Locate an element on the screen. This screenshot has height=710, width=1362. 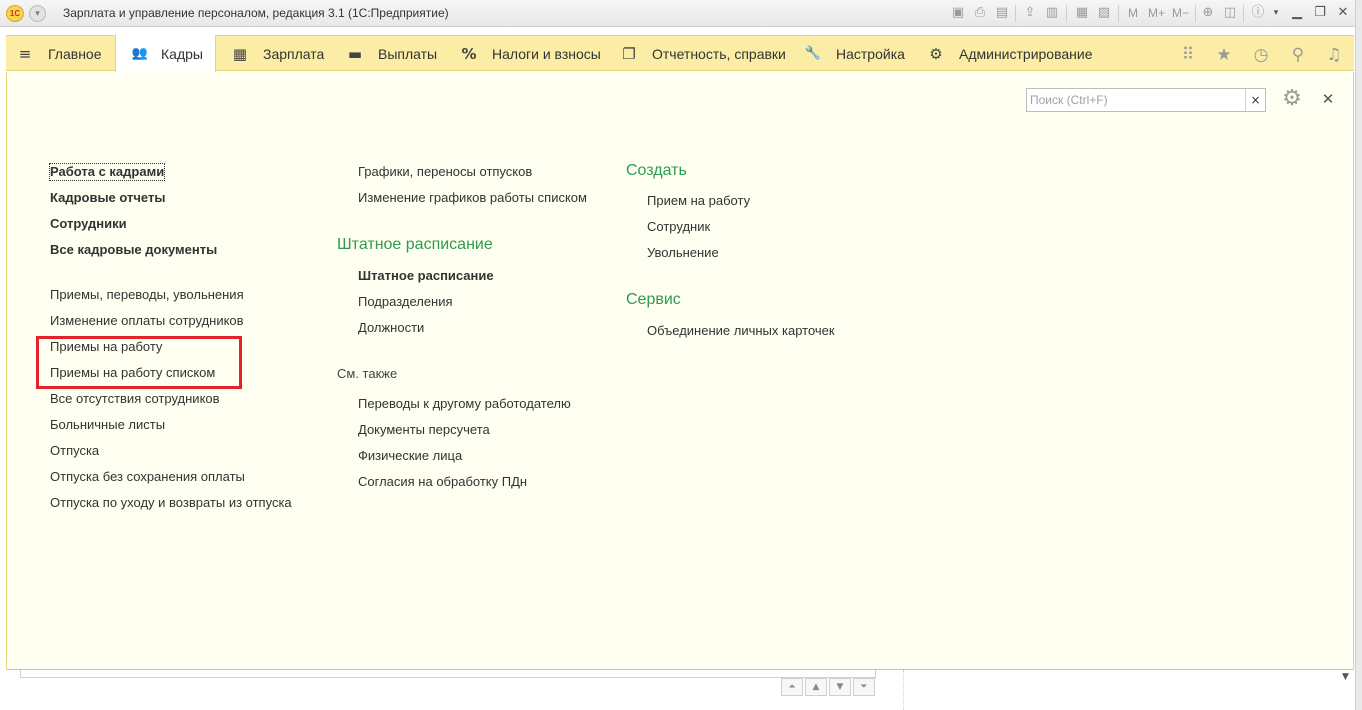
link-create-employee: Сотрудник is located at coordinates (678, 227).